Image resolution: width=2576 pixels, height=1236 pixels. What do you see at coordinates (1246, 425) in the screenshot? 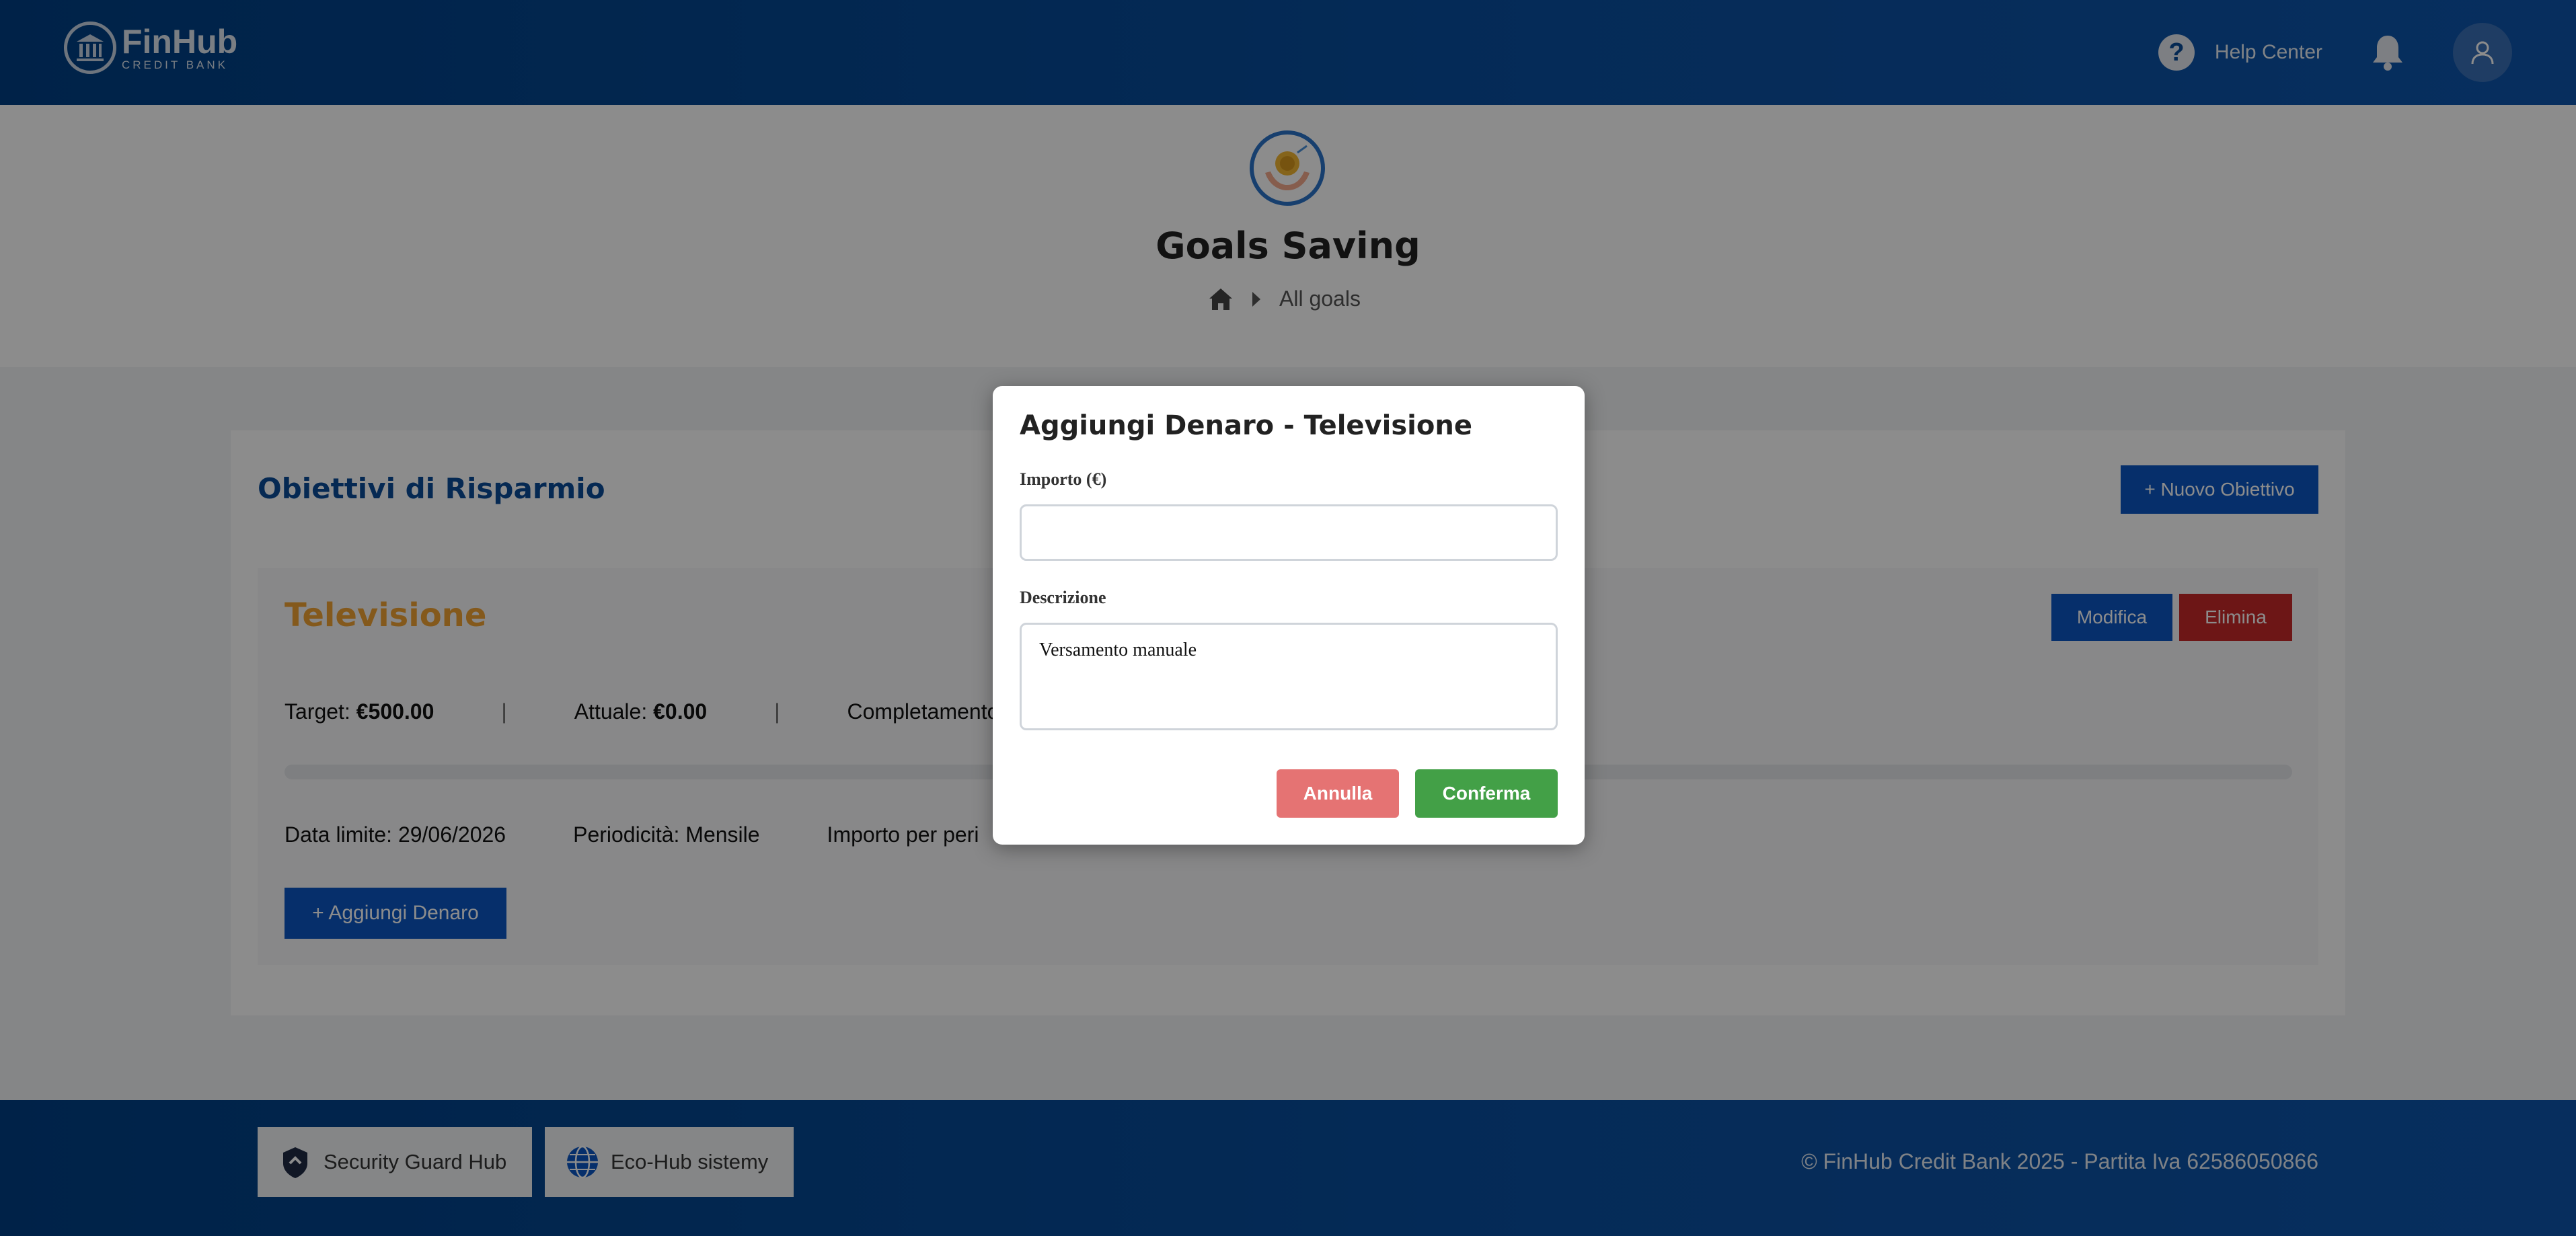
I see `modal-title: Aggiungi Denaro - Televisione` at bounding box center [1246, 425].